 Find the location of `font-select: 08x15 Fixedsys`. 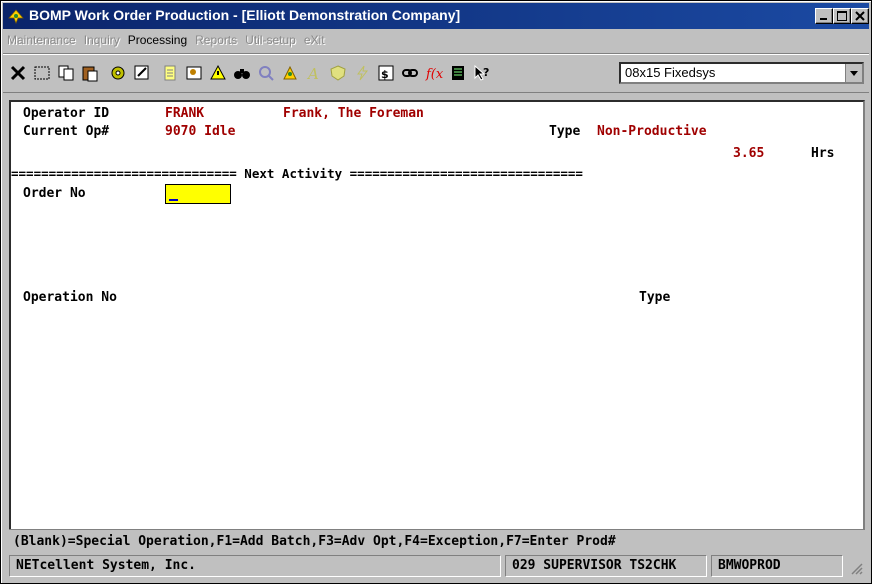

font-select: 08x15 Fixedsys is located at coordinates (741, 73).